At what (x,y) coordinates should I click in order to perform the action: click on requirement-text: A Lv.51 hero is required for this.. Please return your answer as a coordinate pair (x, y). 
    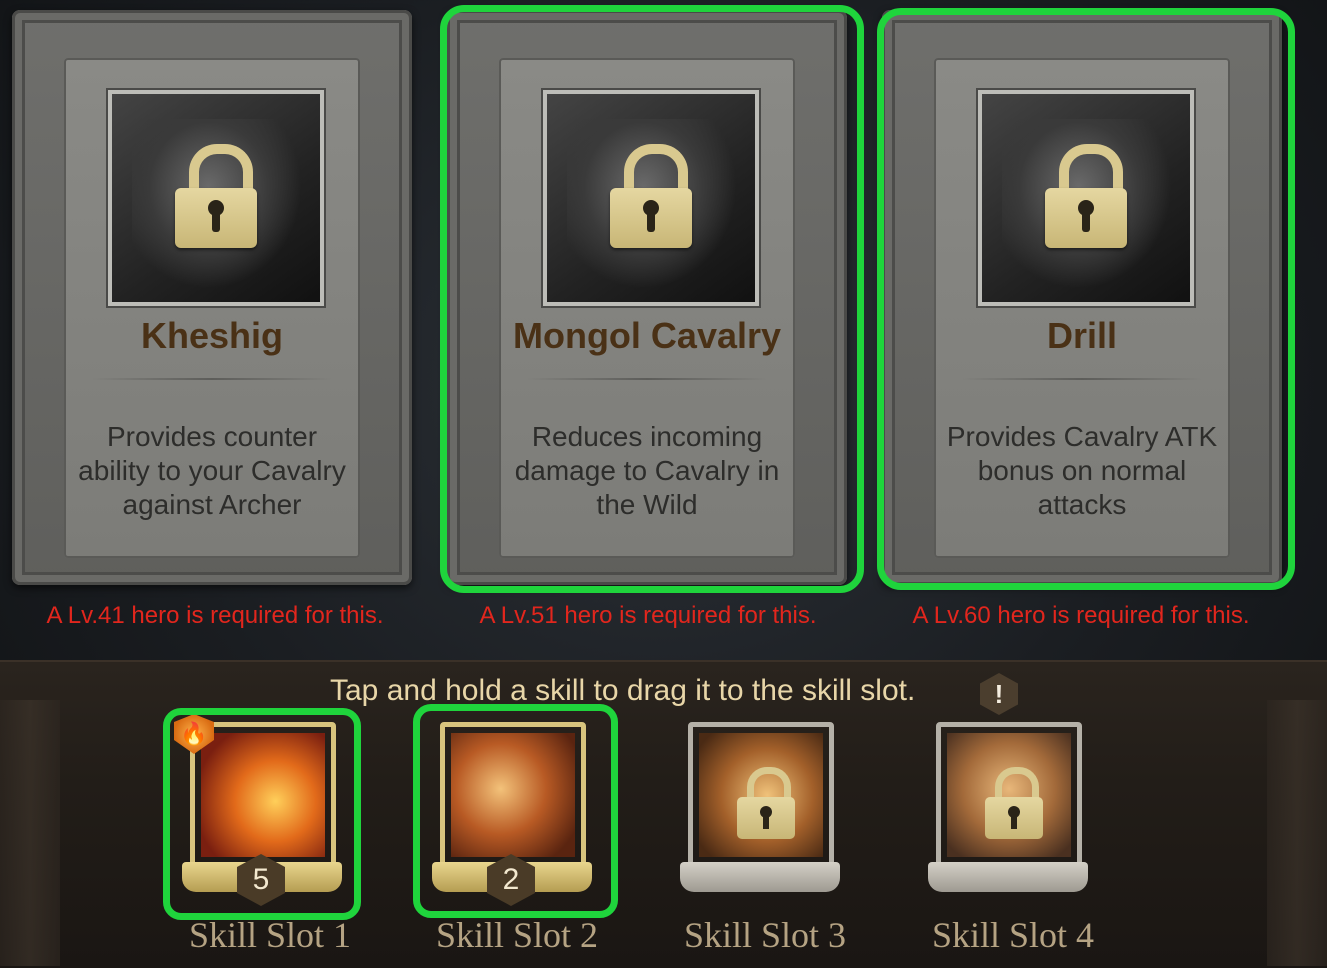
    Looking at the image, I should click on (648, 615).